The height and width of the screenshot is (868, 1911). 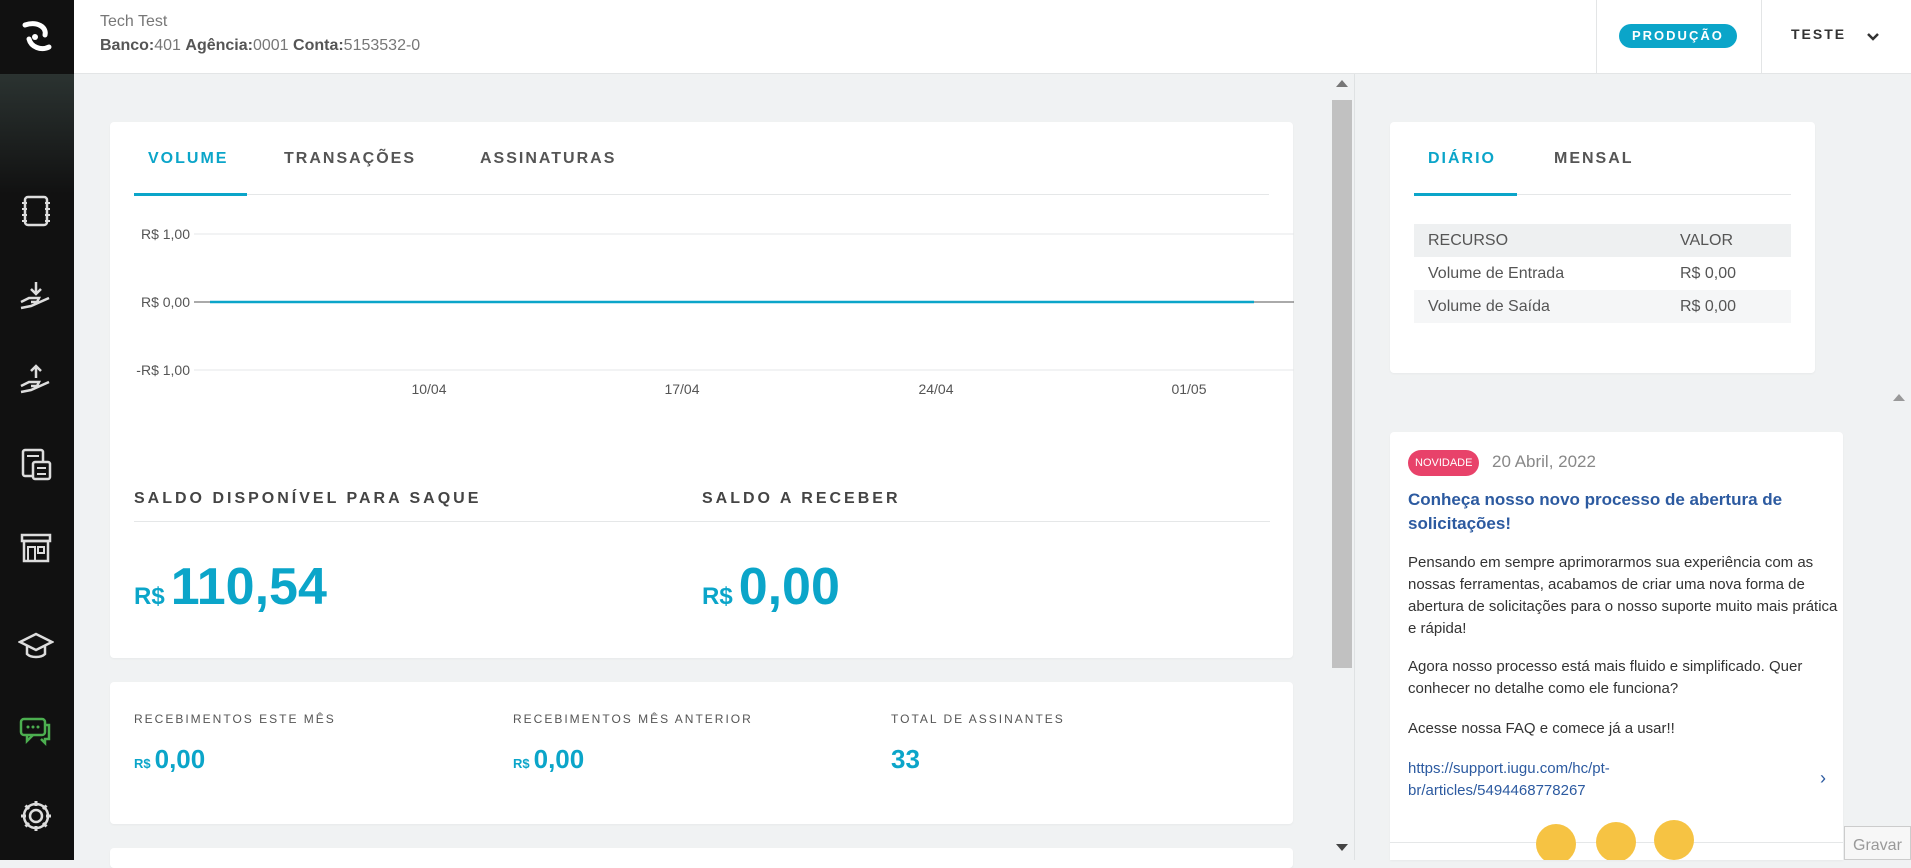 I want to click on receive-money-icon, so click(x=36, y=296).